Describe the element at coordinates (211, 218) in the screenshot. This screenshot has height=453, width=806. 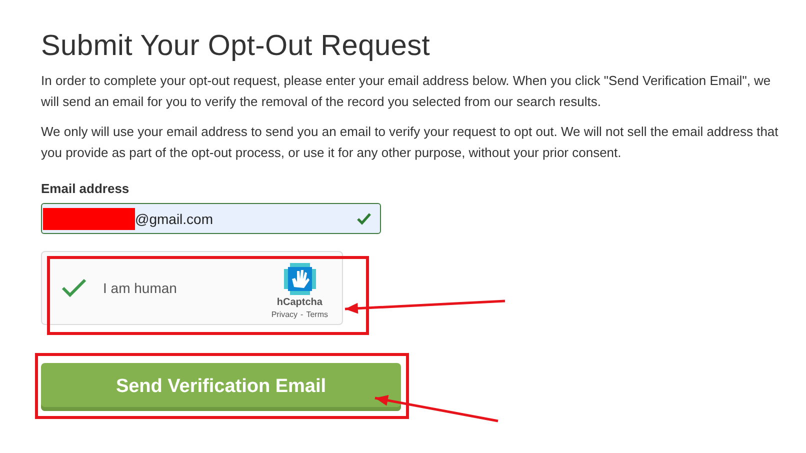
I see `email-field: @gmail.com` at that location.